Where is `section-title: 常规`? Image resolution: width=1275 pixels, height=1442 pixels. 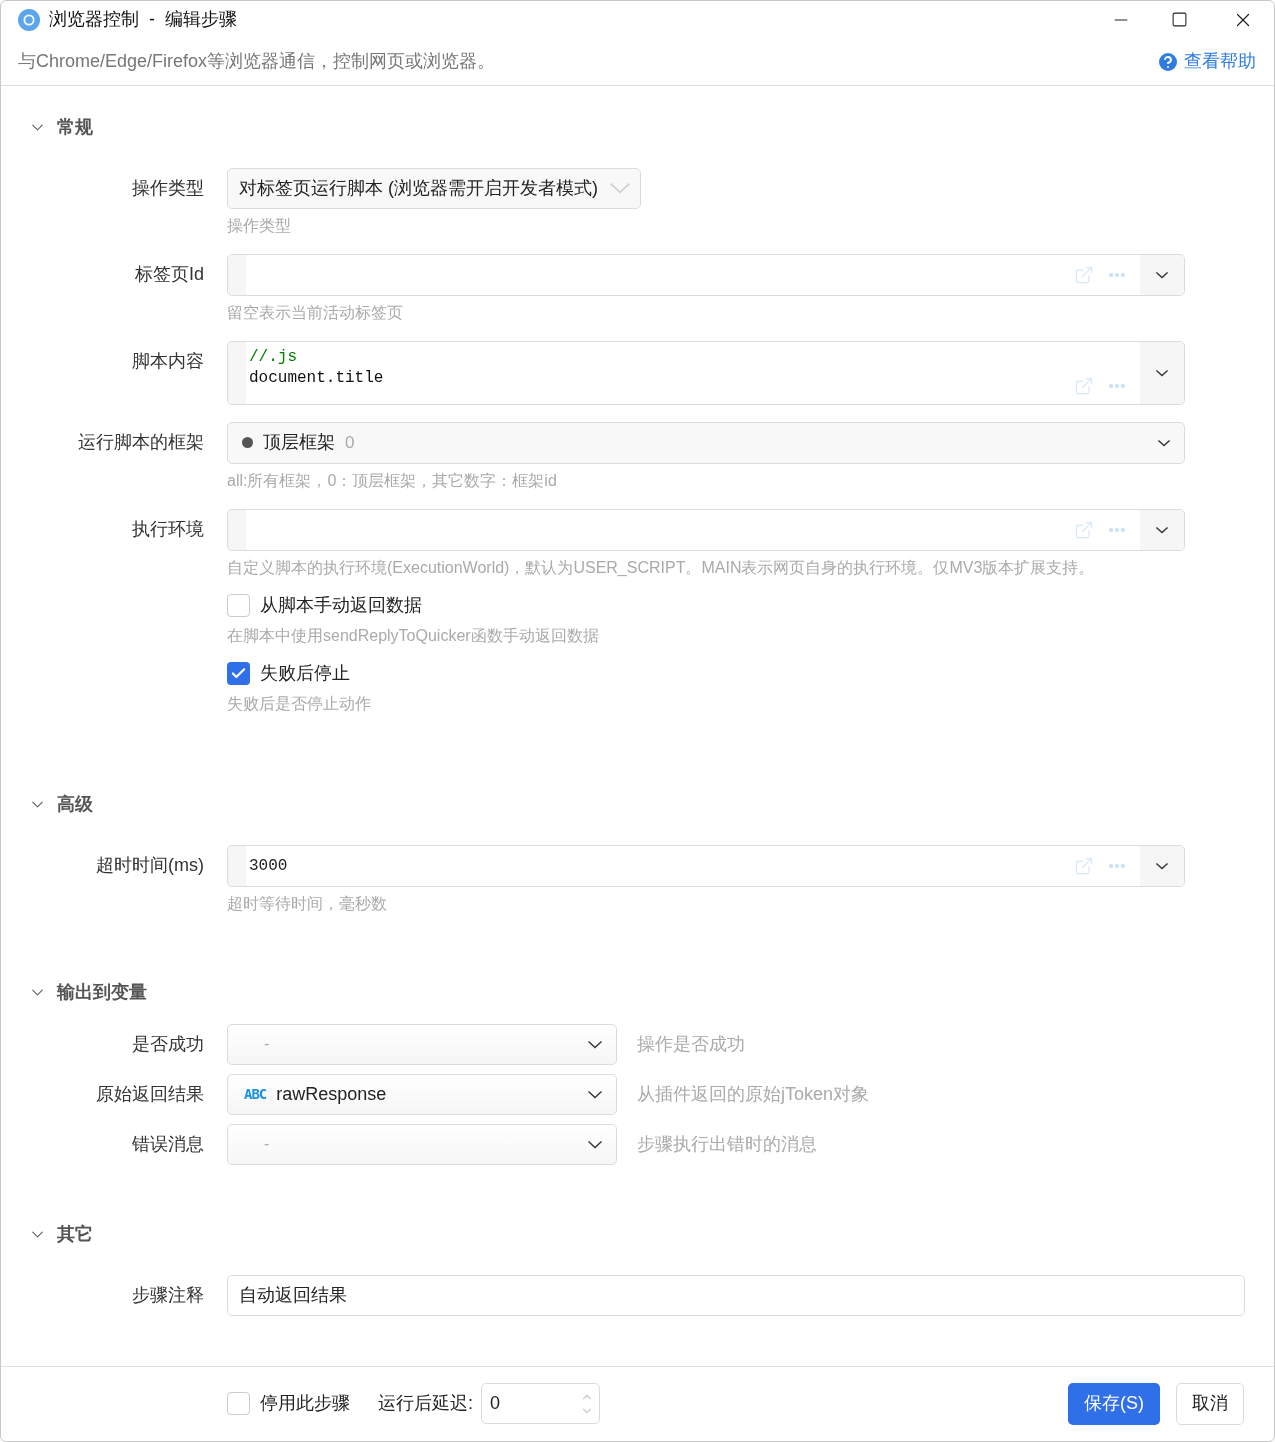
section-title: 常规 is located at coordinates (75, 128).